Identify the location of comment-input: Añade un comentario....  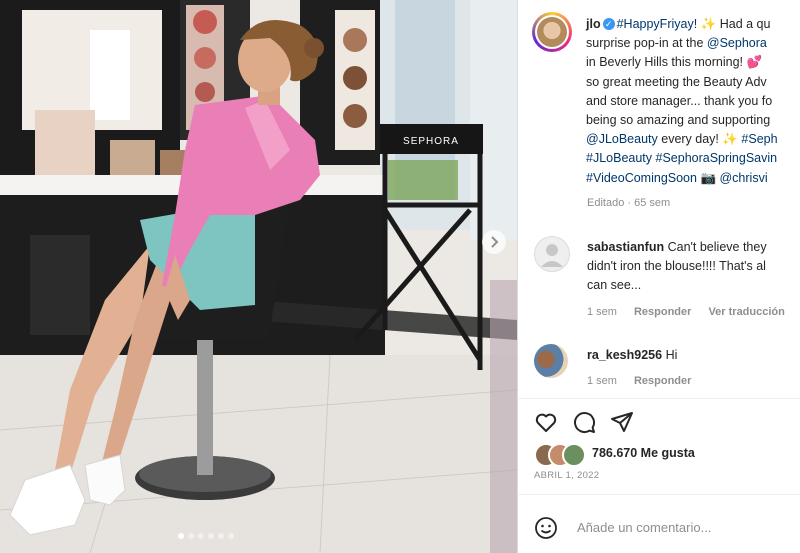
(644, 527).